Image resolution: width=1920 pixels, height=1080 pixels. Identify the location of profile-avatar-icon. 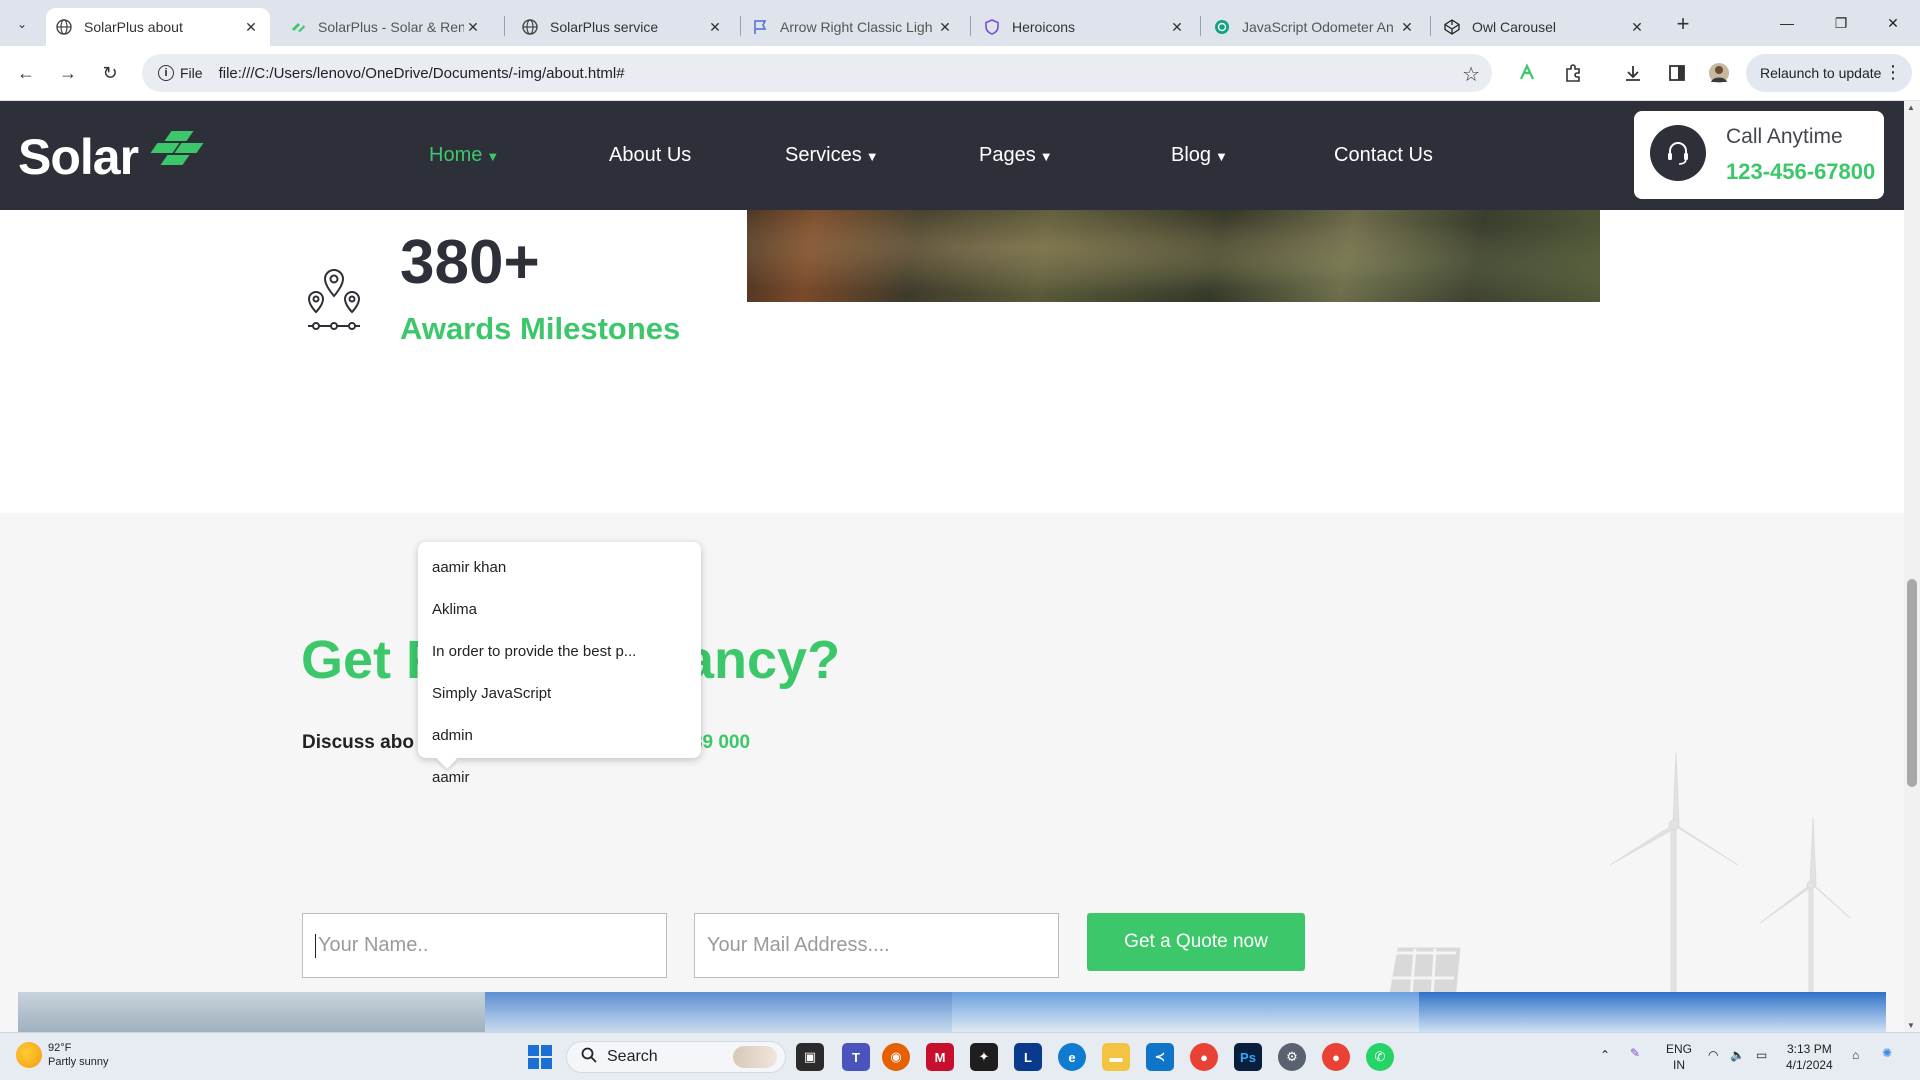
(1719, 73).